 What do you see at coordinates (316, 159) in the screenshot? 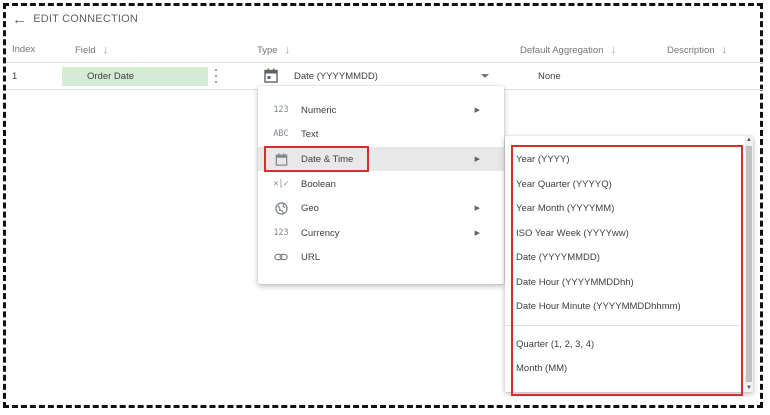
I see `highlight-box-date-time` at bounding box center [316, 159].